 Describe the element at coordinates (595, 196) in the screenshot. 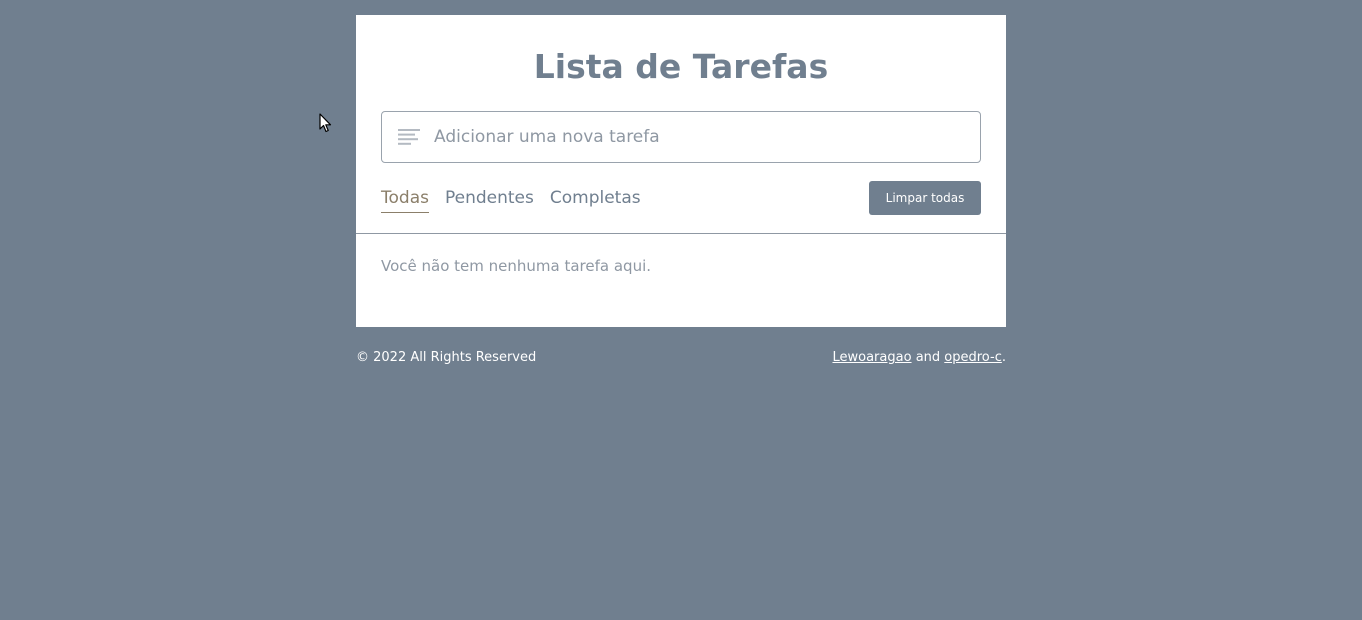

I see `tab-completas: Completas` at that location.